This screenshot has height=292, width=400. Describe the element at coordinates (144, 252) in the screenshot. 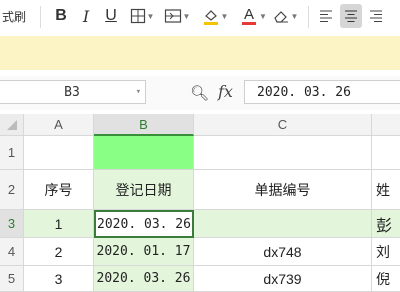

I see `cell-b4: 2020. 01. 17` at that location.